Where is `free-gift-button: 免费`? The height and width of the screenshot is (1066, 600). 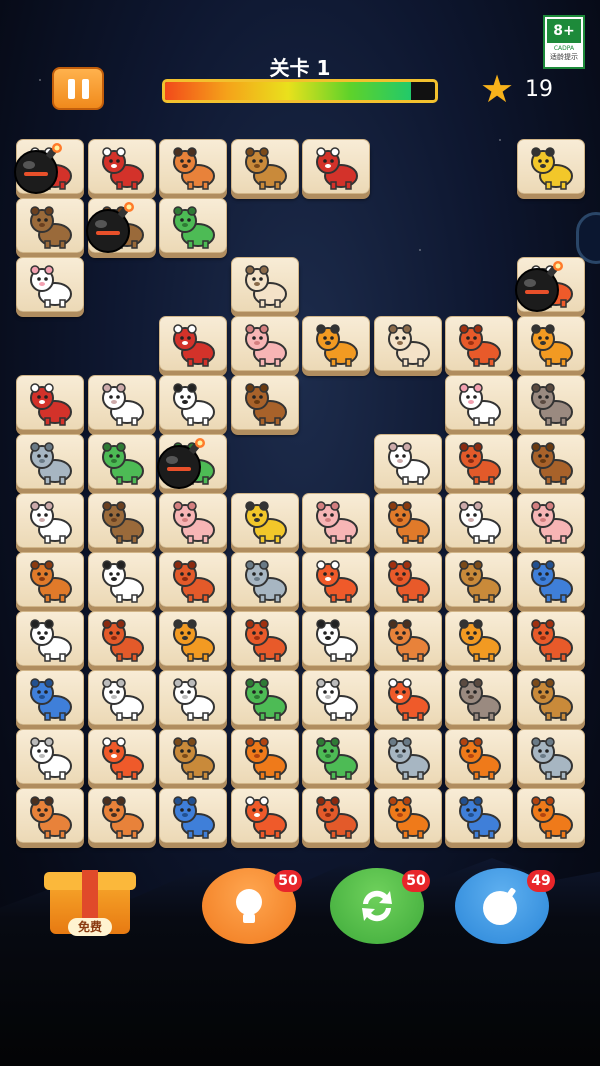
free-gift-button: 免费 is located at coordinates (90, 900).